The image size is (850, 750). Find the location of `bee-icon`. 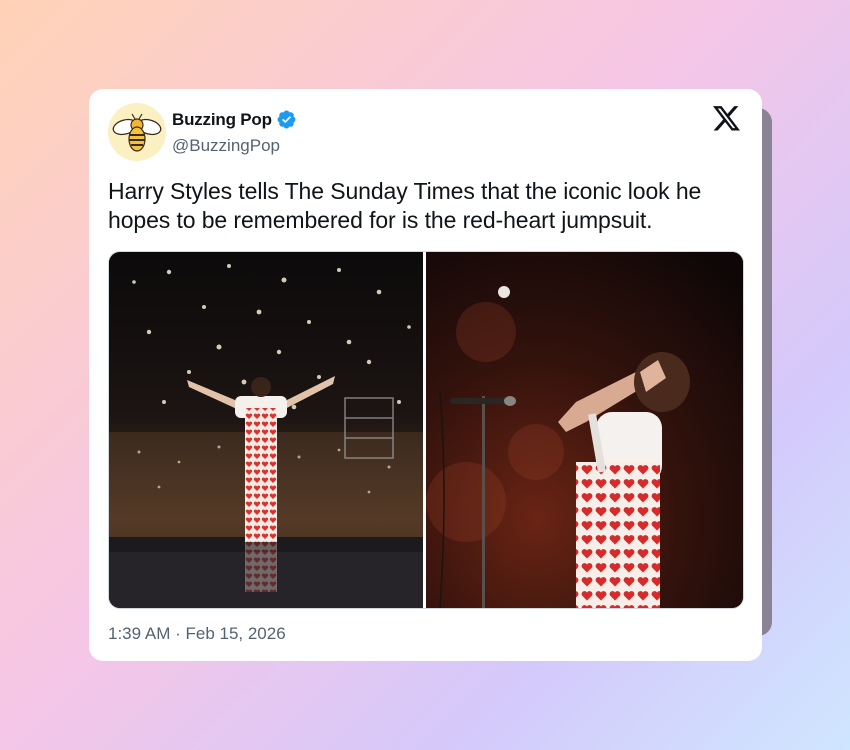

bee-icon is located at coordinates (137, 132).